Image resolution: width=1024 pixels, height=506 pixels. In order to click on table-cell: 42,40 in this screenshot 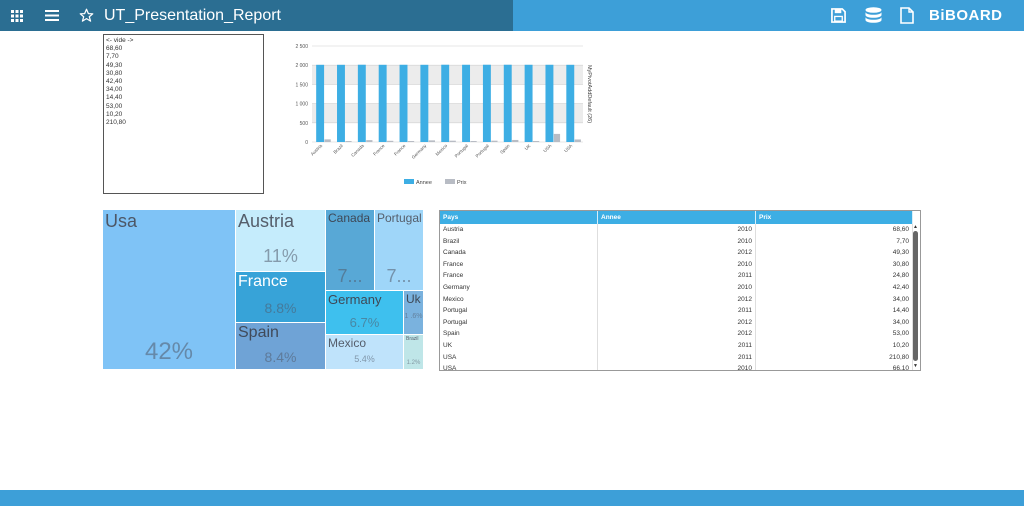, I will do `click(834, 288)`.